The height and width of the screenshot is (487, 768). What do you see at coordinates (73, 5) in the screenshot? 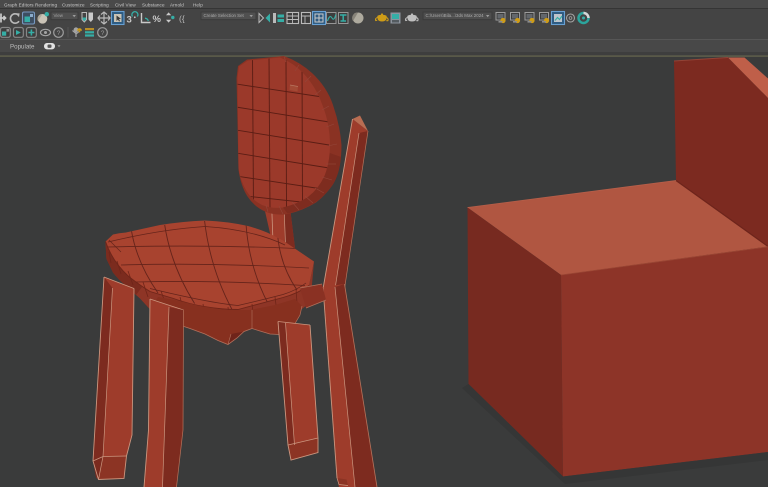
I see `svg-text: Customize` at bounding box center [73, 5].